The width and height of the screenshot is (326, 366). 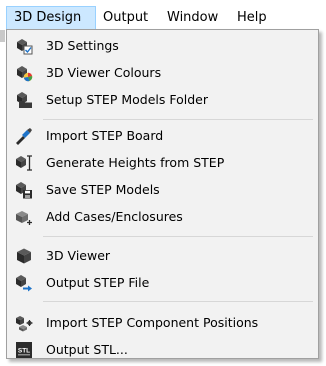 What do you see at coordinates (24, 256) in the screenshot?
I see `cube-viewer-icon` at bounding box center [24, 256].